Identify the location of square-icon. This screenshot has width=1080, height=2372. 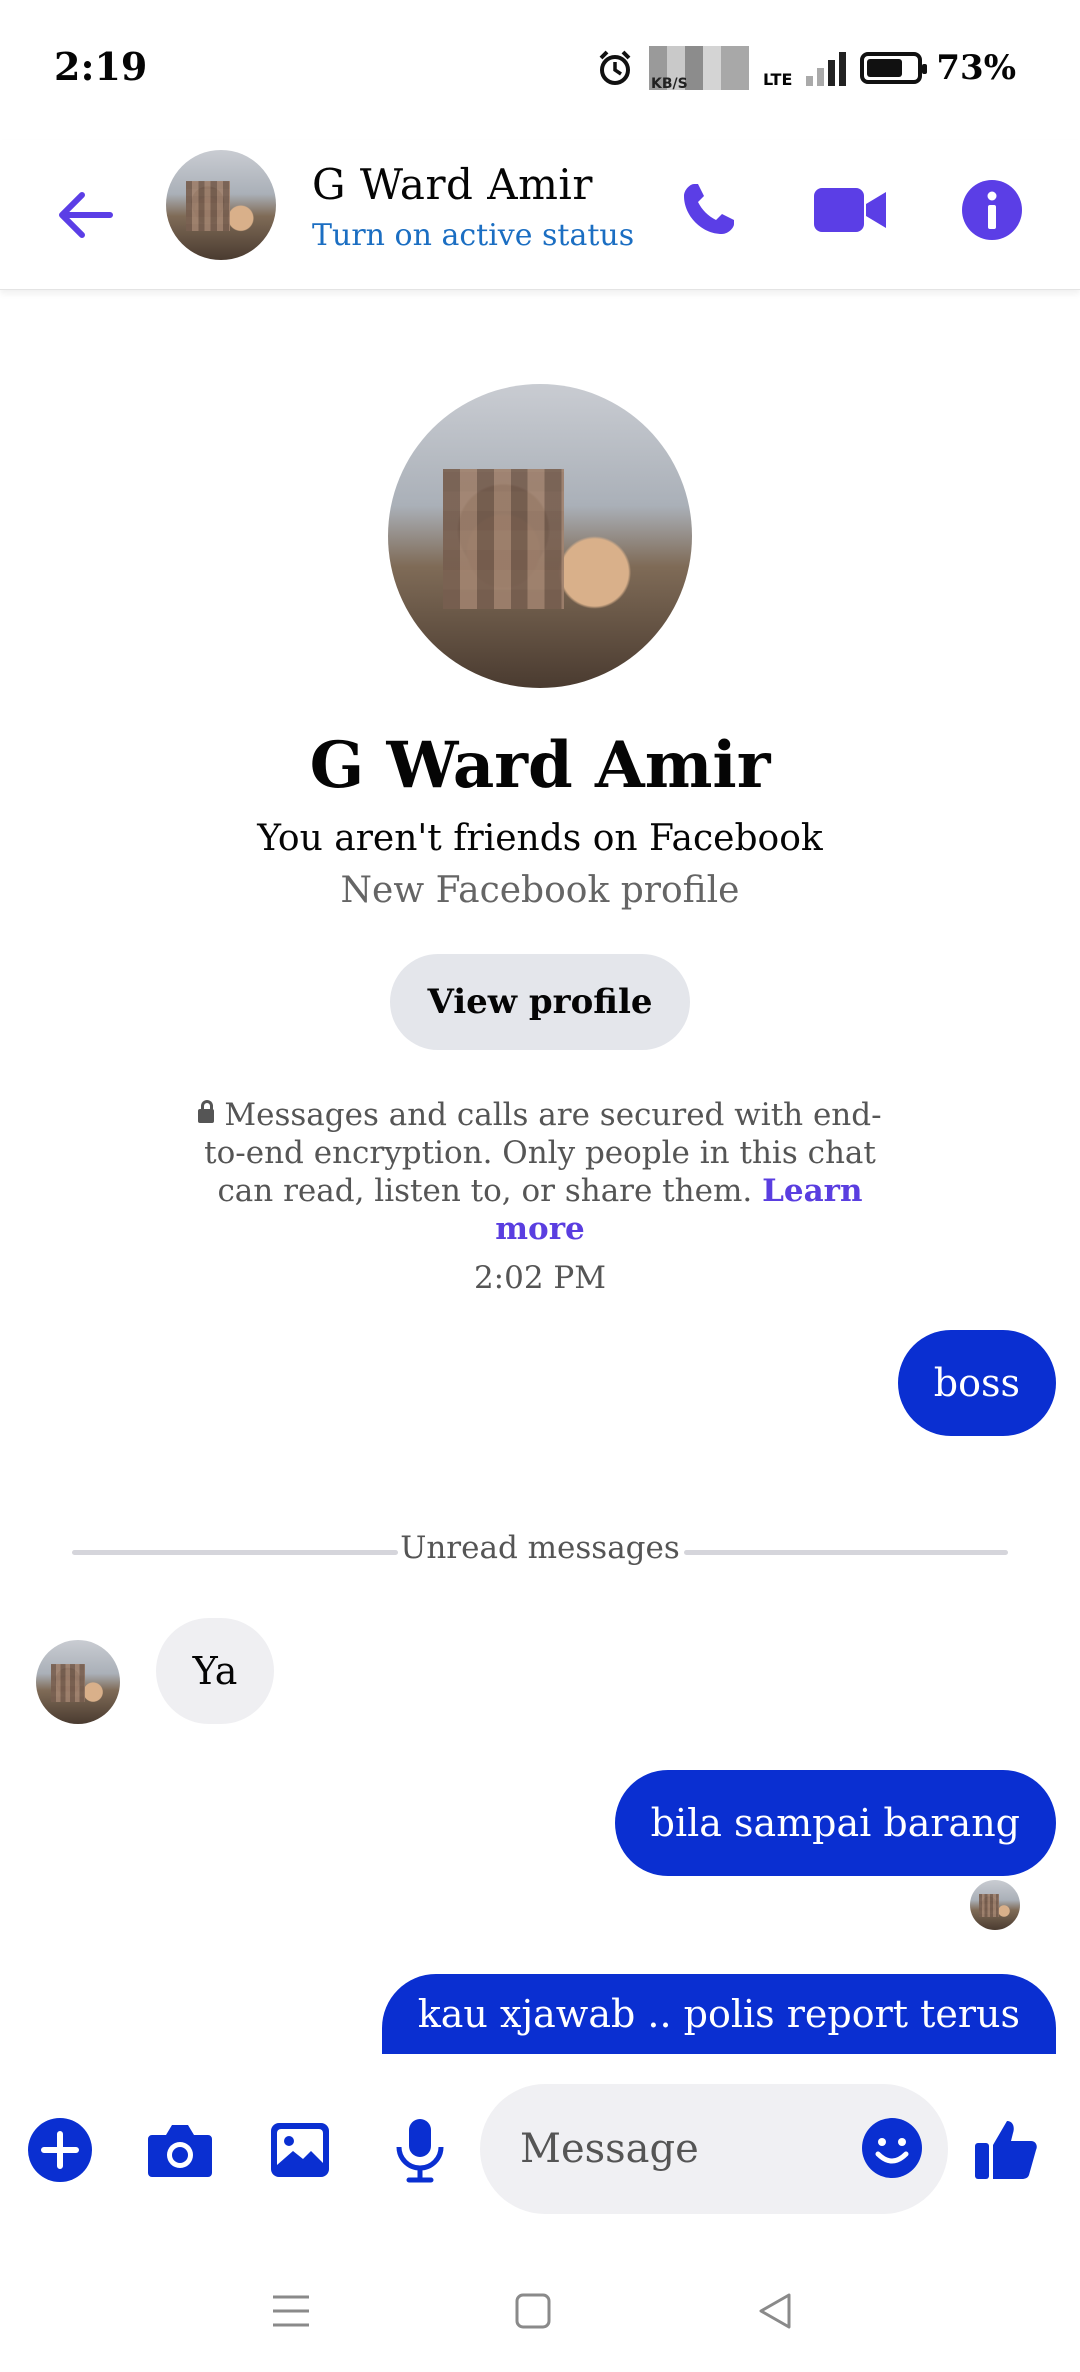
(533, 2311).